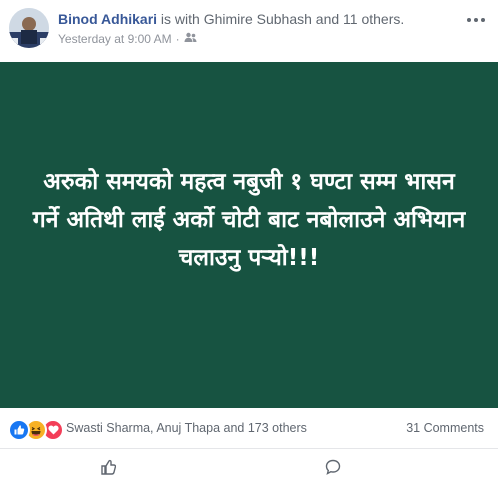 The height and width of the screenshot is (480, 498). I want to click on friends-icon, so click(190, 39).